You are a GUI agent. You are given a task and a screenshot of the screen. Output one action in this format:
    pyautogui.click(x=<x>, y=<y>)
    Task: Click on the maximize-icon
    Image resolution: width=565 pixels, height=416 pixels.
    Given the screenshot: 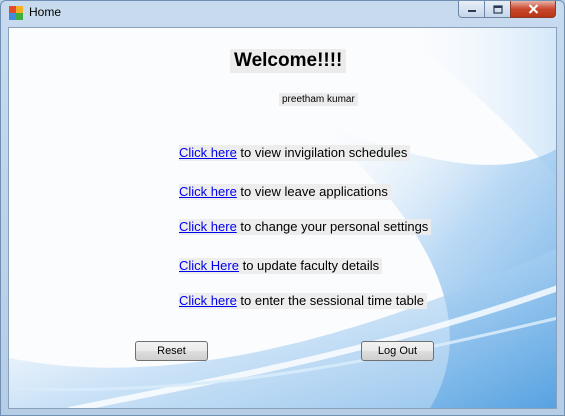 What is the action you would take?
    pyautogui.click(x=497, y=9)
    